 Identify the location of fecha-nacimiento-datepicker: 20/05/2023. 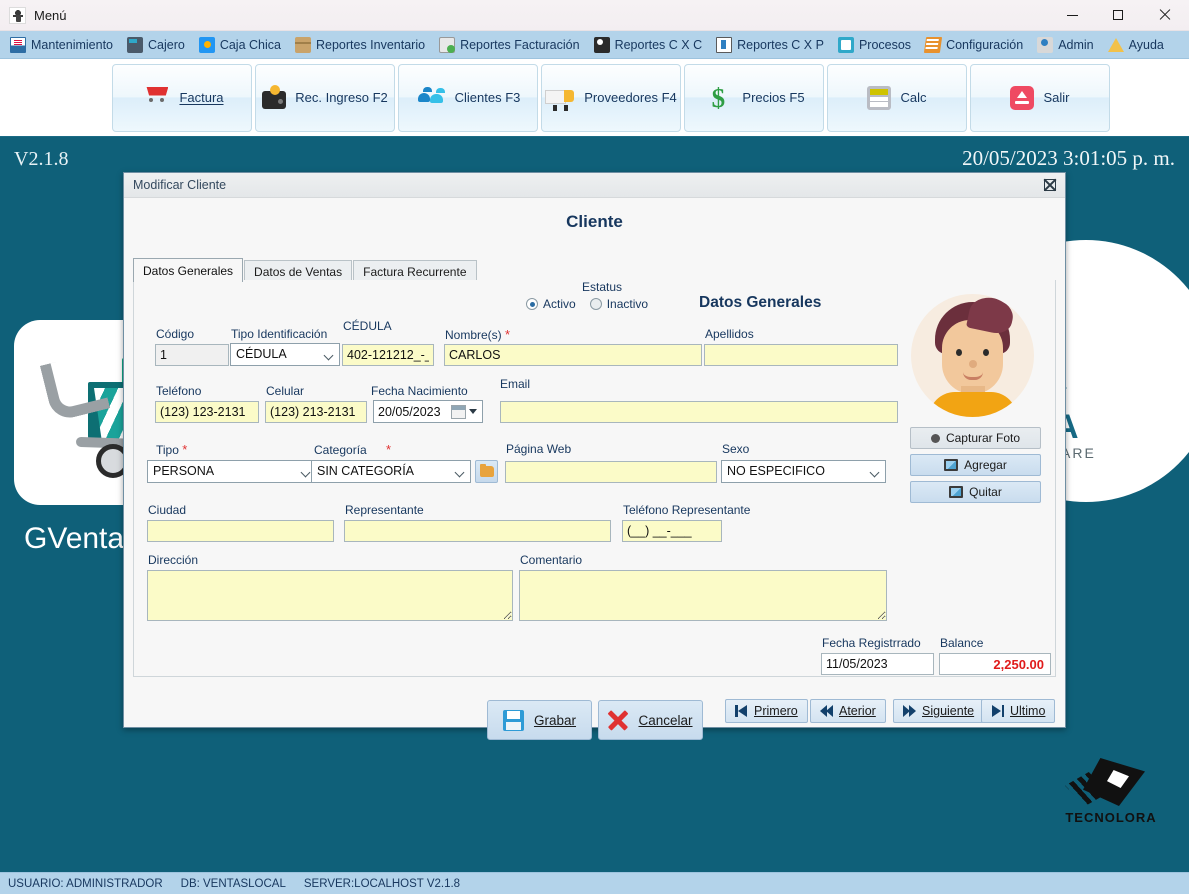
(428, 411).